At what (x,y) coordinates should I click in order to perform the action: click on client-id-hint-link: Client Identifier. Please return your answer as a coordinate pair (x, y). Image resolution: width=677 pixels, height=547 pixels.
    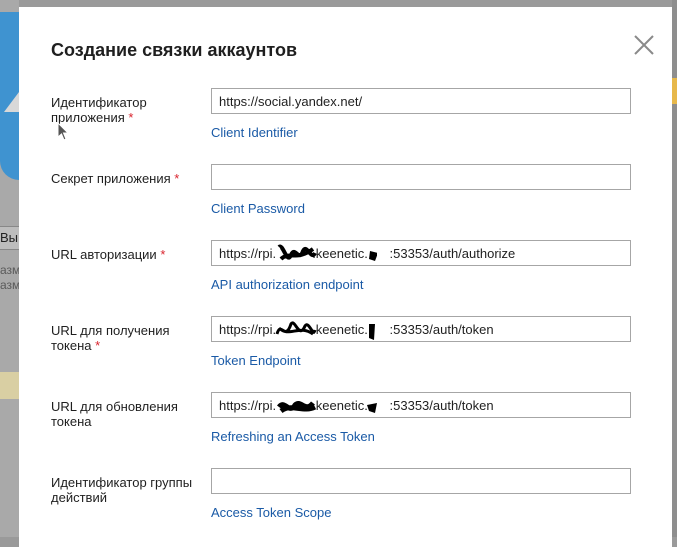
    Looking at the image, I should click on (254, 132).